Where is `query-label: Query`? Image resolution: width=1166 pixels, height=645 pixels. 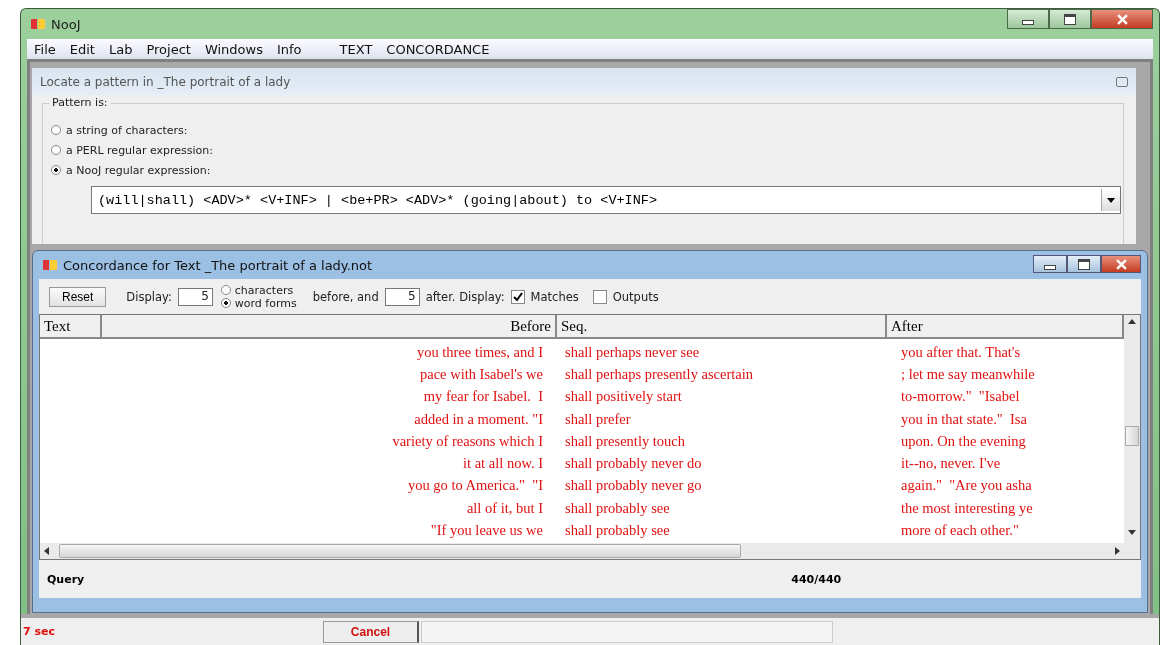 query-label: Query is located at coordinates (66, 579).